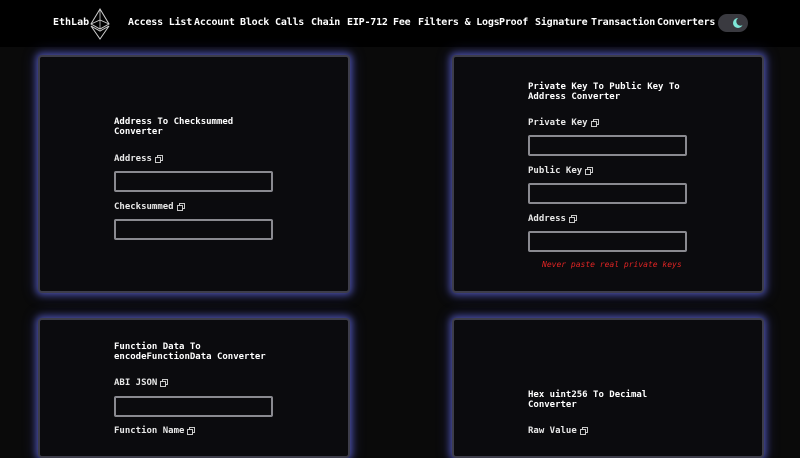  I want to click on nav-item-block: Block, so click(254, 22).